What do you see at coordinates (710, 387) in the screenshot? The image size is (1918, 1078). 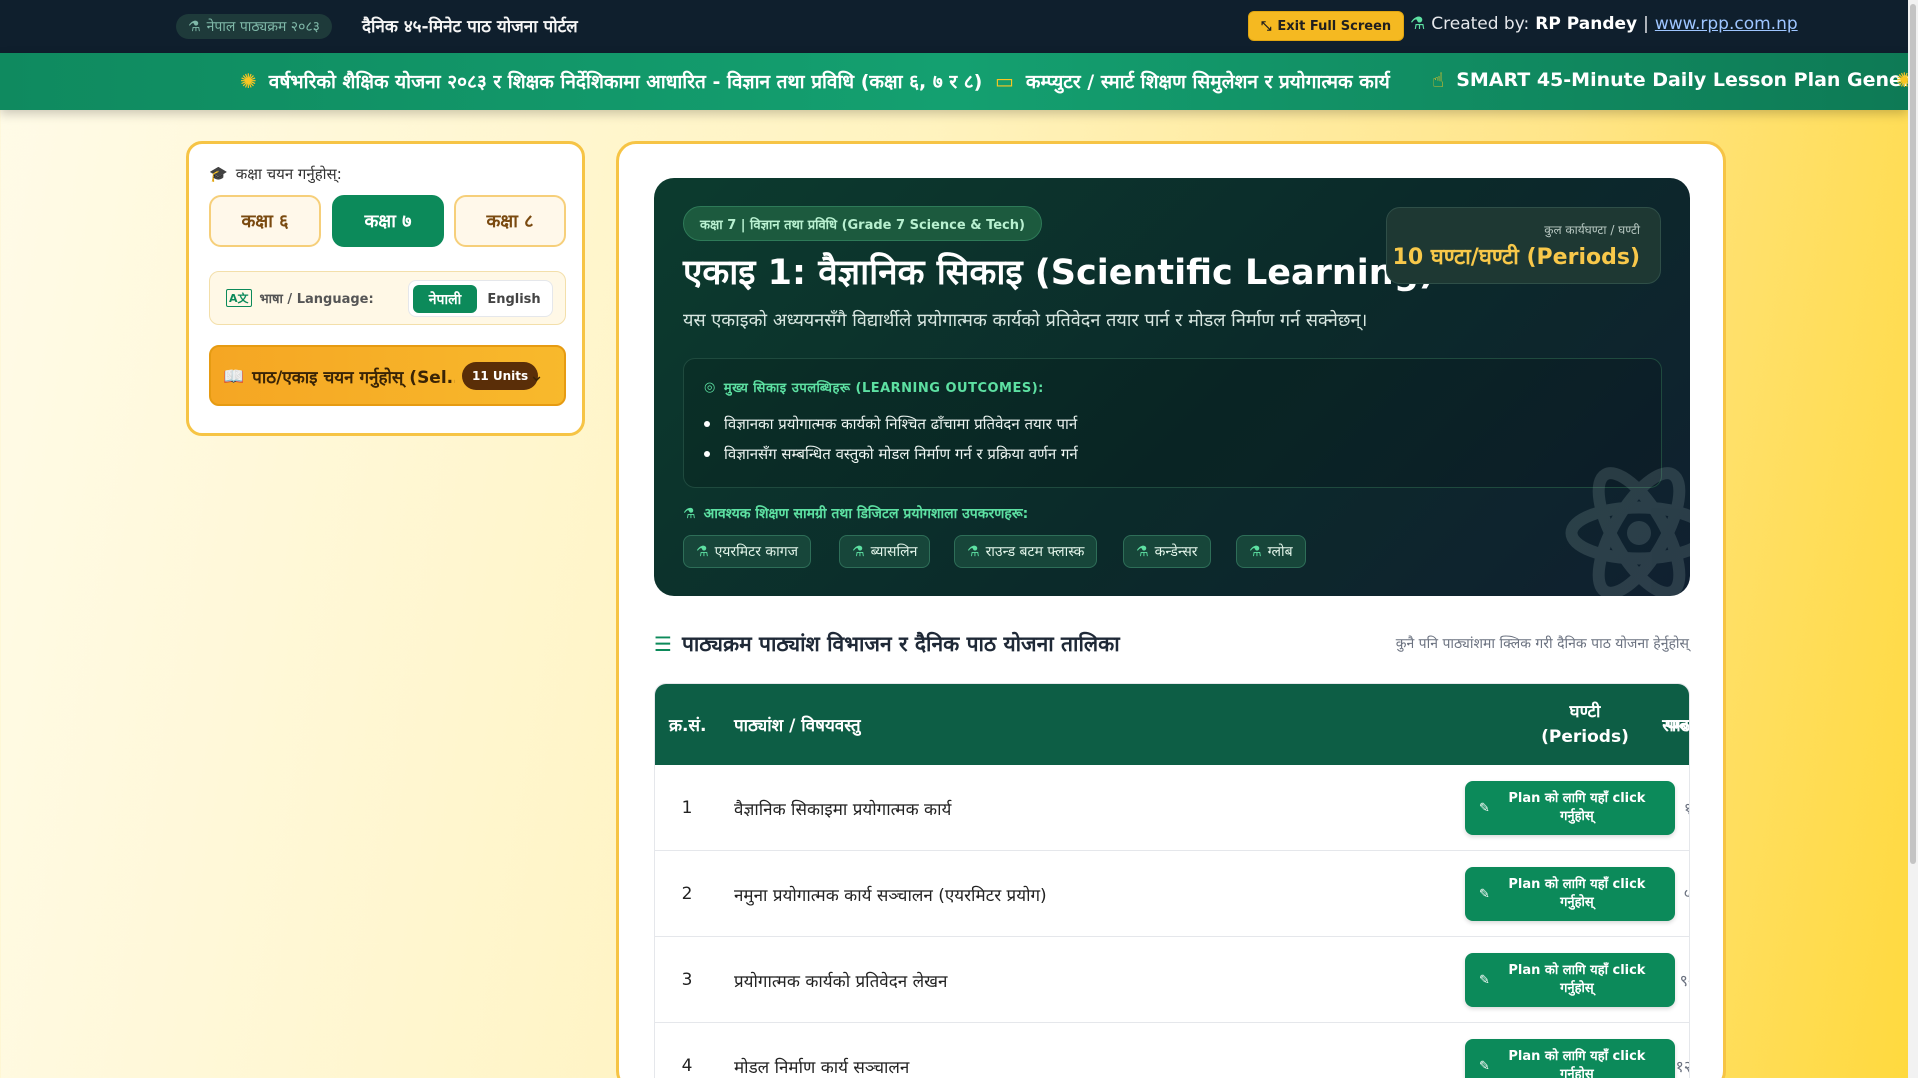 I see `target-icon: ◎` at bounding box center [710, 387].